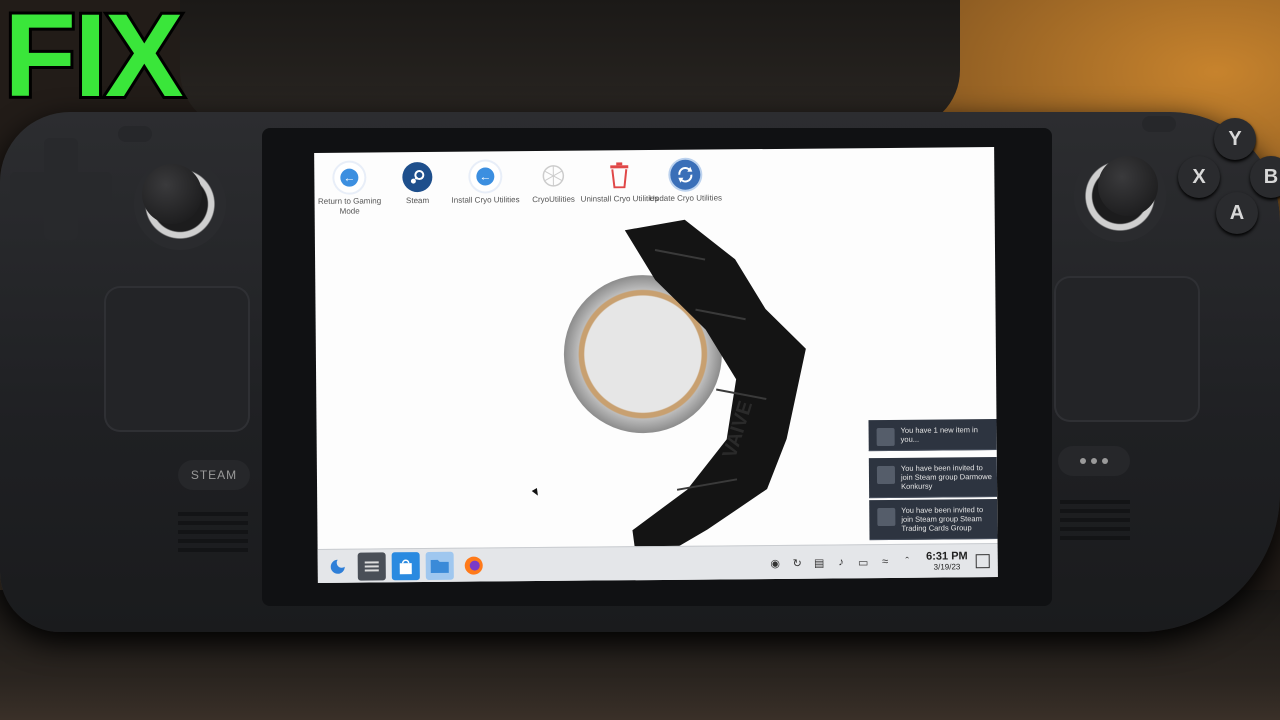 The image size is (1280, 720). I want to click on right-speaker-grille, so click(1095, 520).